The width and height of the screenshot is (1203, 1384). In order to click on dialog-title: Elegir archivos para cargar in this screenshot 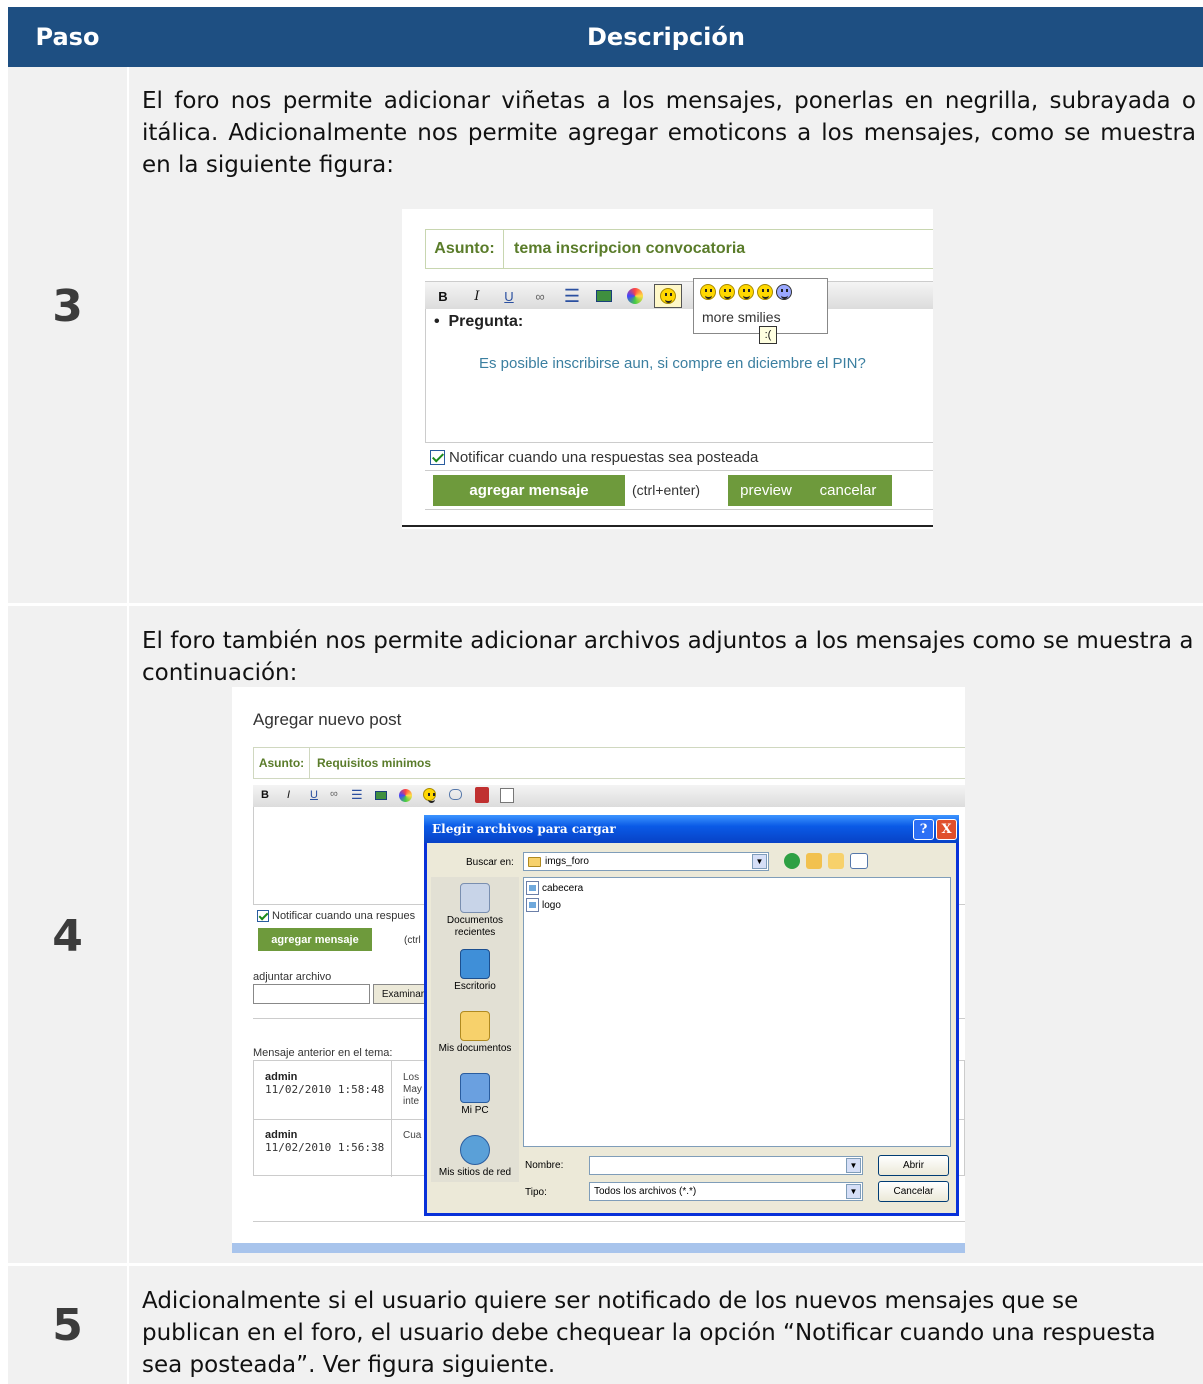, I will do `click(524, 829)`.